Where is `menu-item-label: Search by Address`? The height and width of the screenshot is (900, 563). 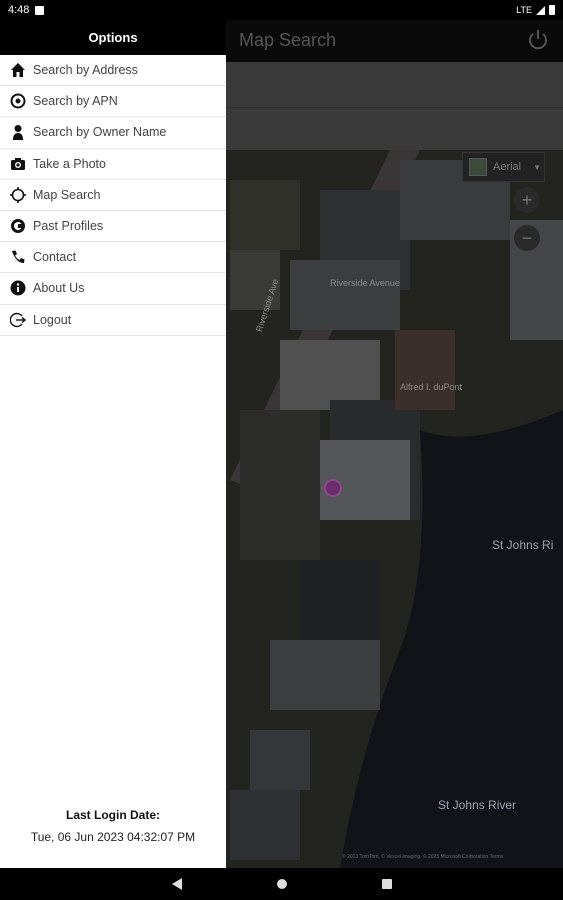
menu-item-label: Search by Address is located at coordinates (85, 70).